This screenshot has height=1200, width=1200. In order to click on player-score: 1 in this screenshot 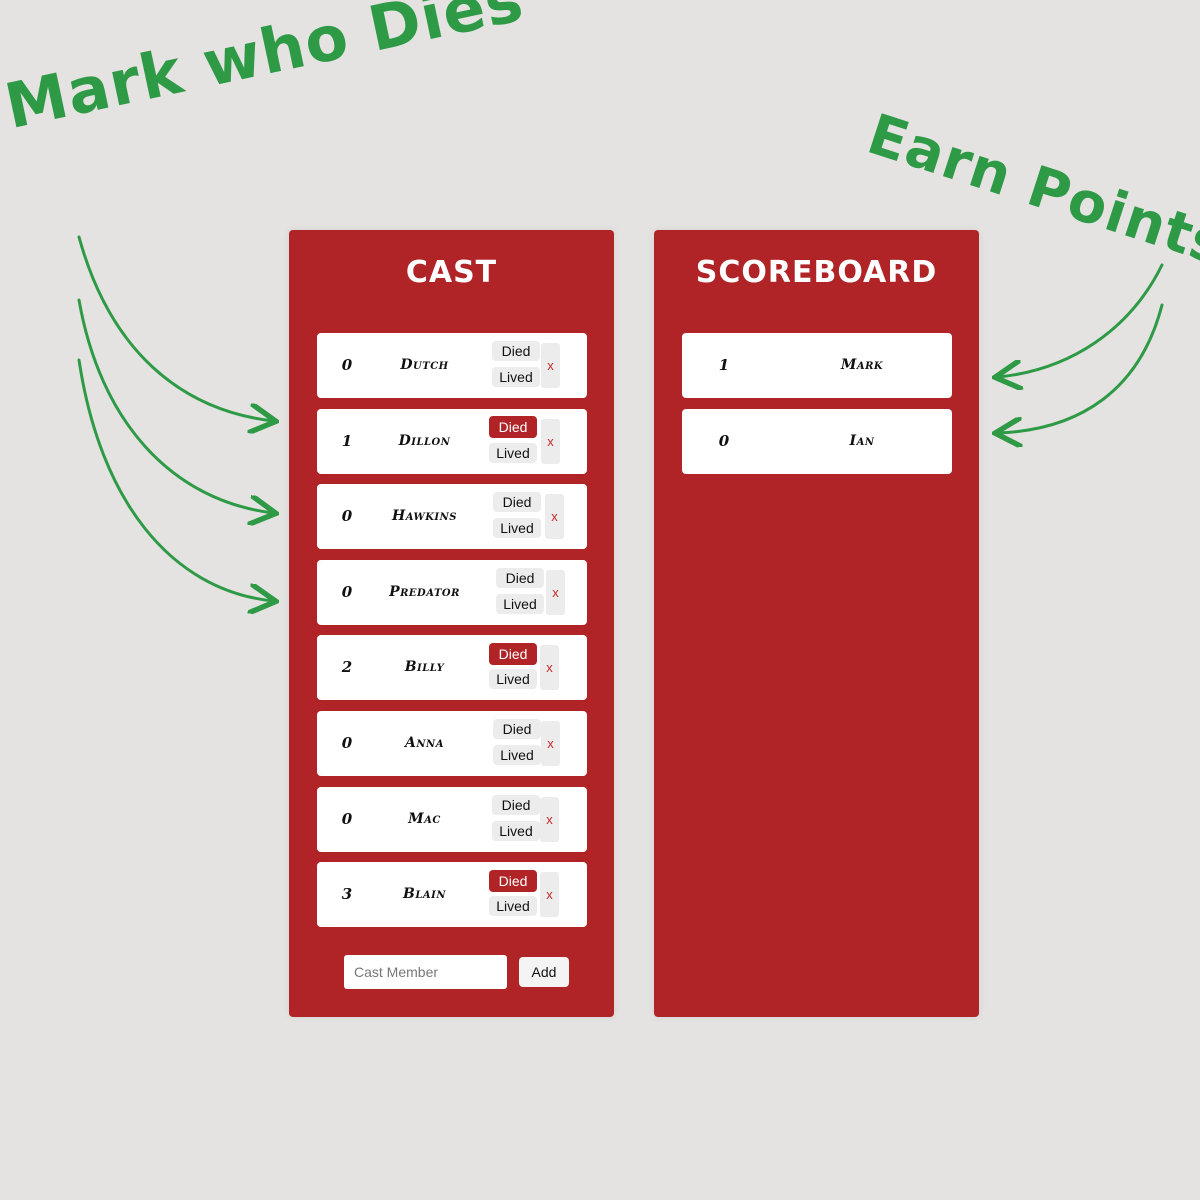, I will do `click(724, 365)`.